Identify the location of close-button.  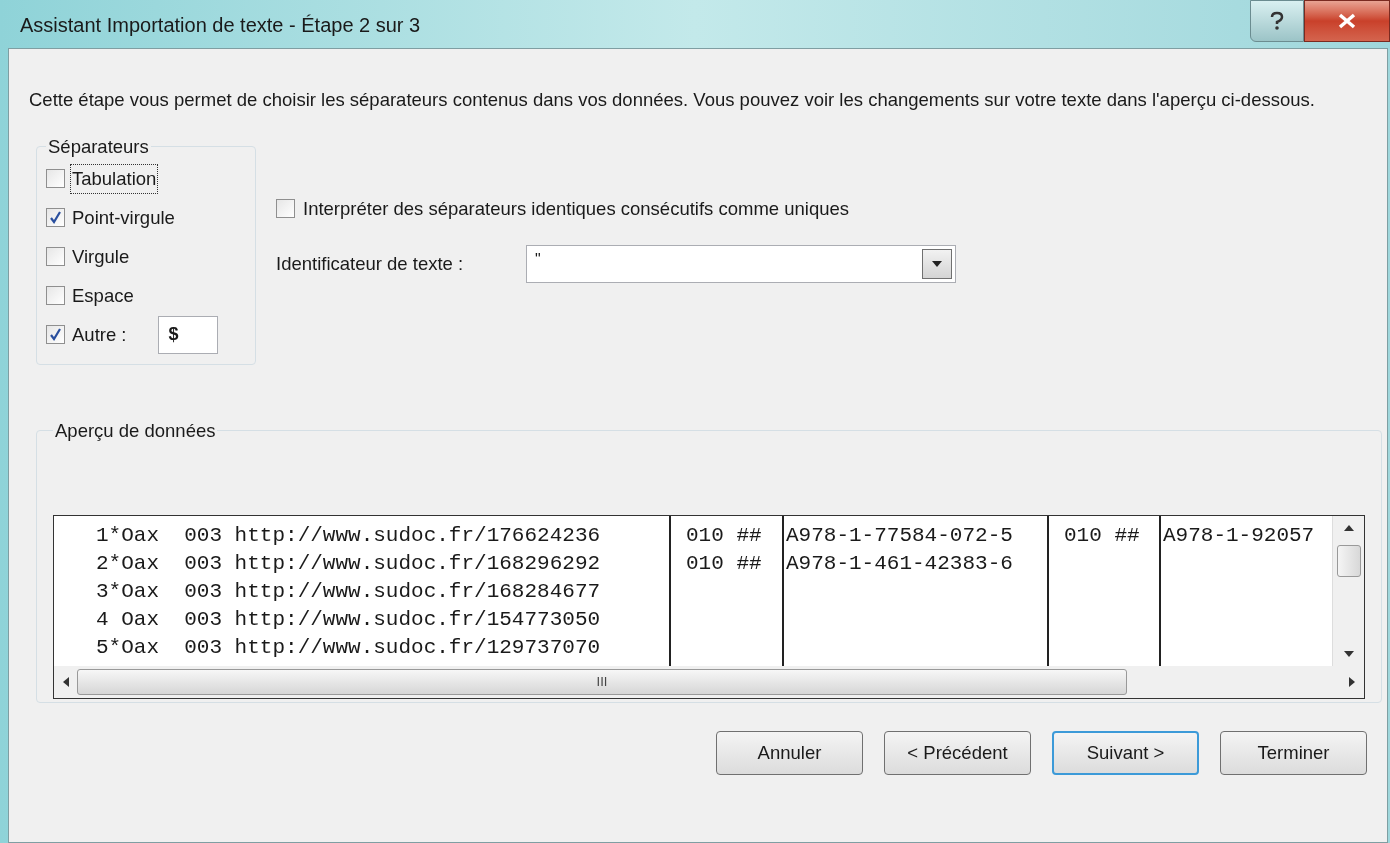
(1347, 21).